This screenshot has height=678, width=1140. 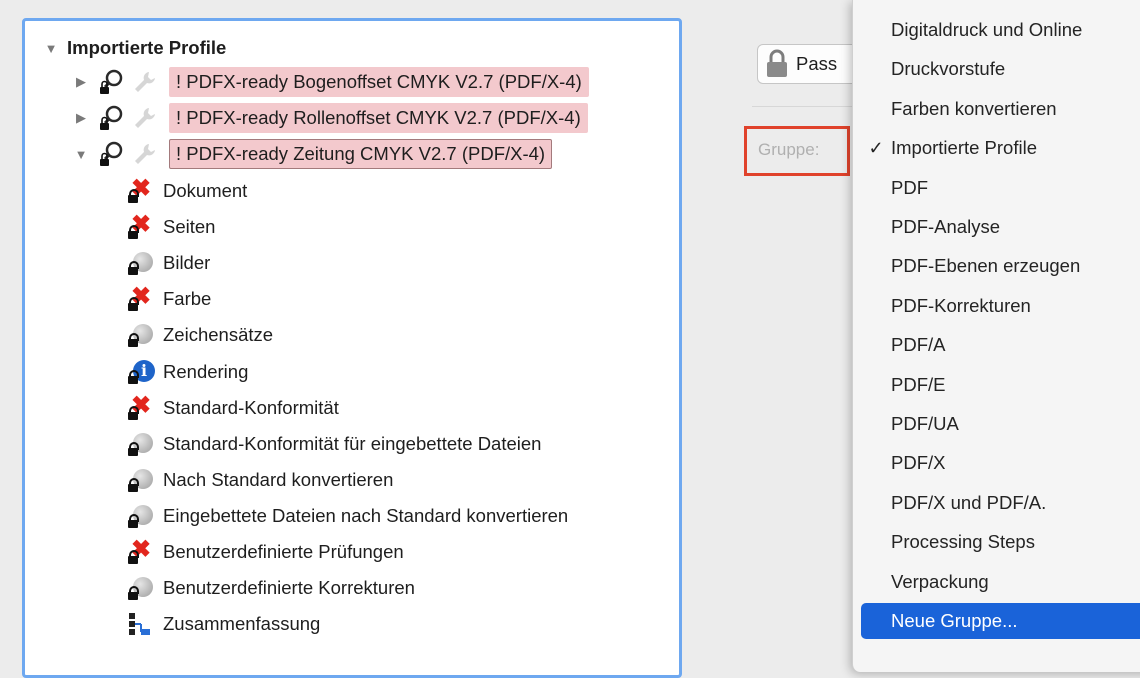 I want to click on menu-item-label: Importierte Profile, so click(x=964, y=147).